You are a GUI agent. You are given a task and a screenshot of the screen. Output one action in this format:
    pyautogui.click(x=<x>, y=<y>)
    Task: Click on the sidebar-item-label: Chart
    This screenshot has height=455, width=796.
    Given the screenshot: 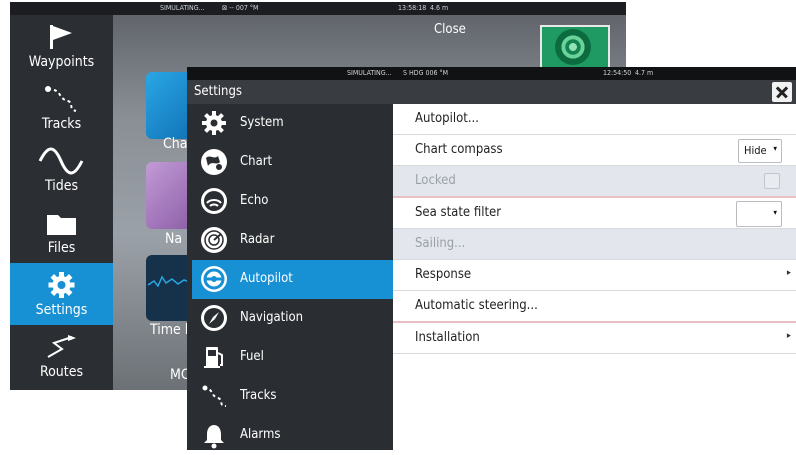 What is the action you would take?
    pyautogui.click(x=256, y=161)
    